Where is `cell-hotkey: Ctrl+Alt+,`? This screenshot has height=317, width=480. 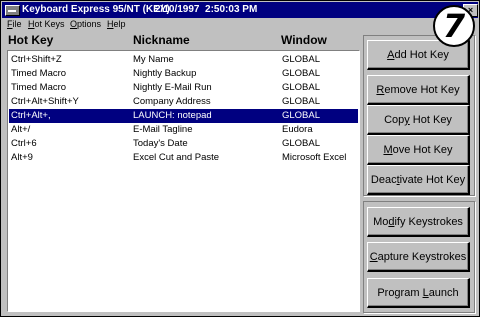 cell-hotkey: Ctrl+Alt+, is located at coordinates (31, 115).